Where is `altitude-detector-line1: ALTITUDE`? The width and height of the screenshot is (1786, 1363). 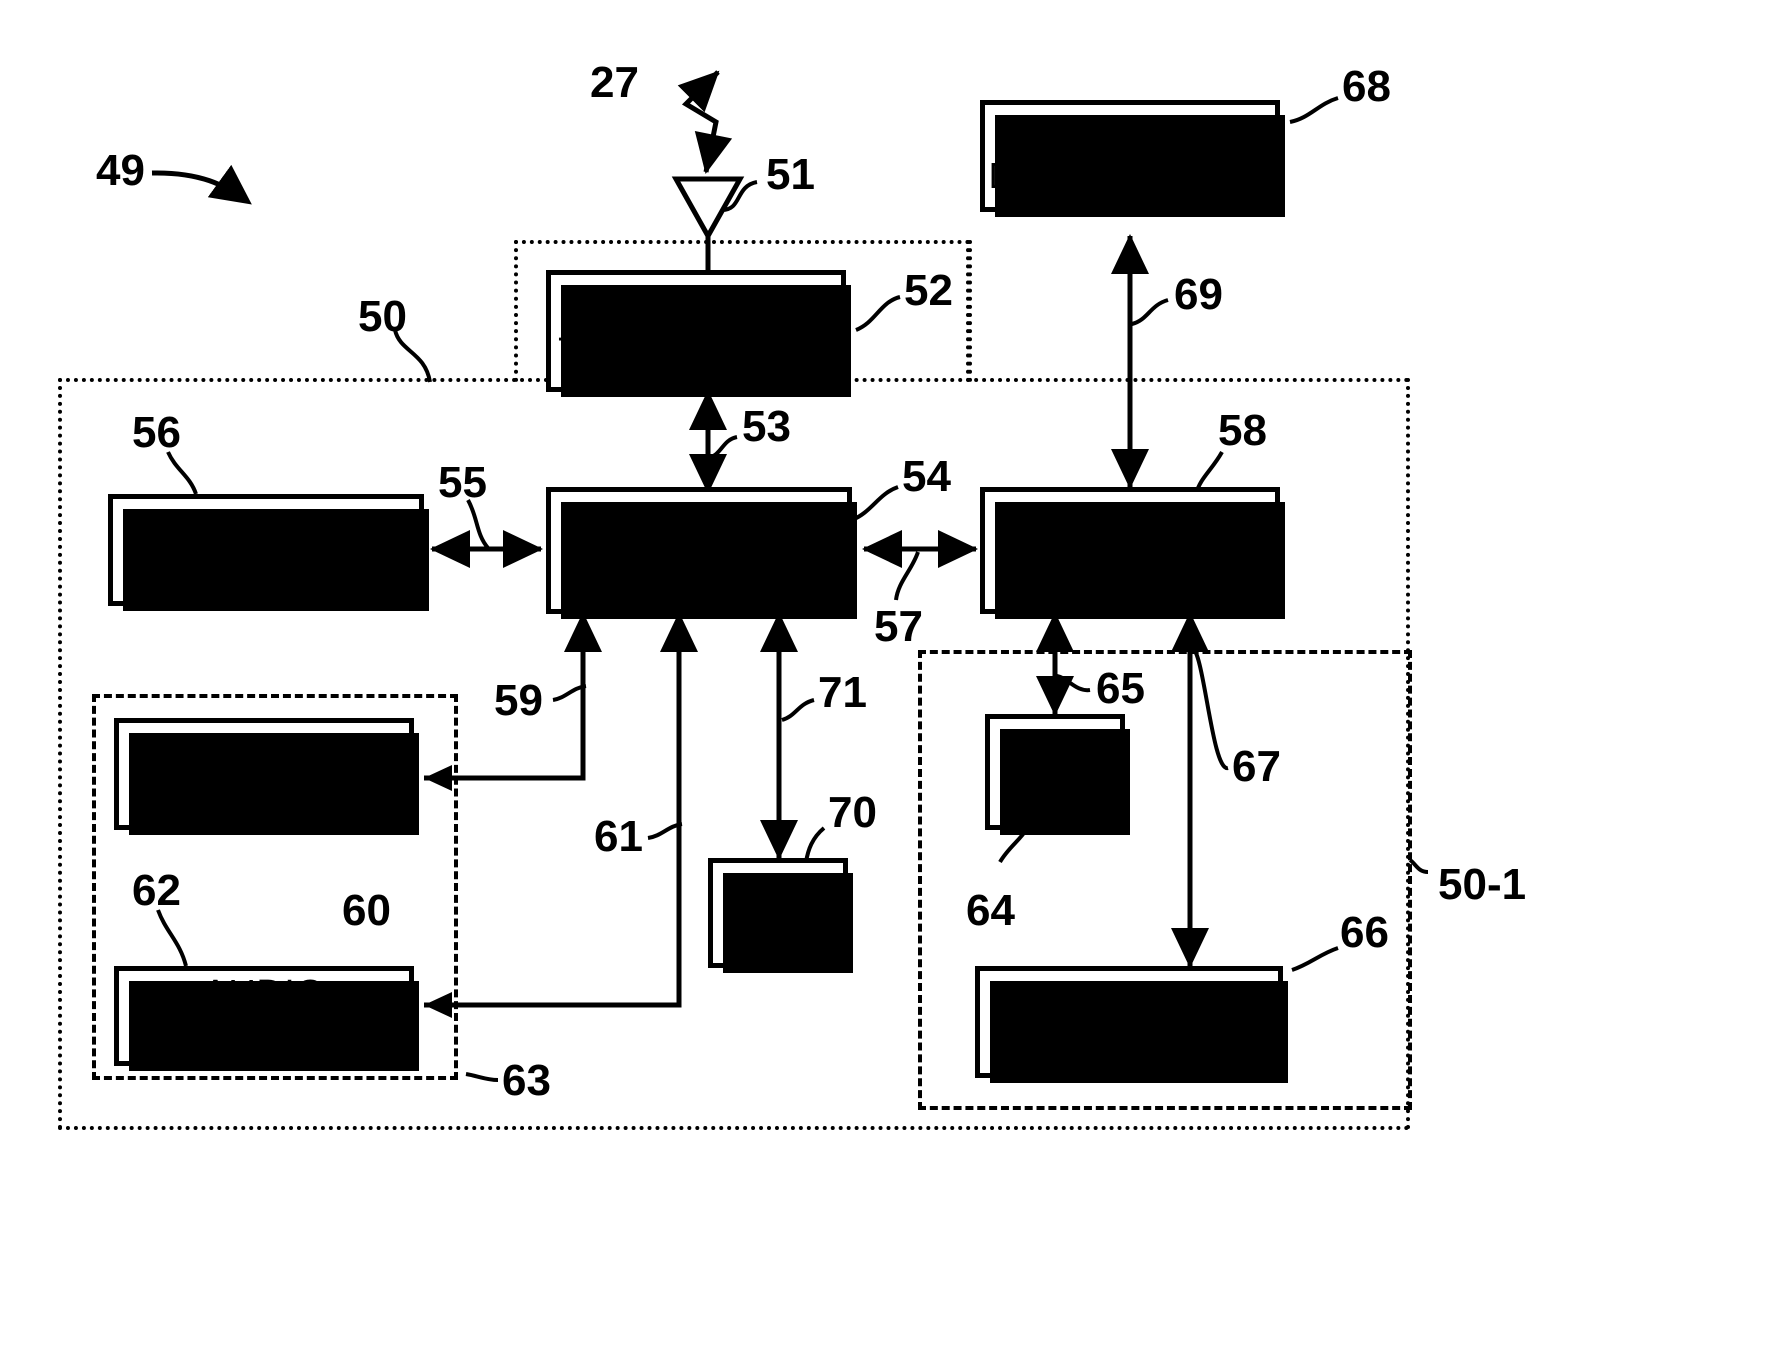
altitude-detector-line1: ALTITUDE is located at coordinates (1129, 1001).